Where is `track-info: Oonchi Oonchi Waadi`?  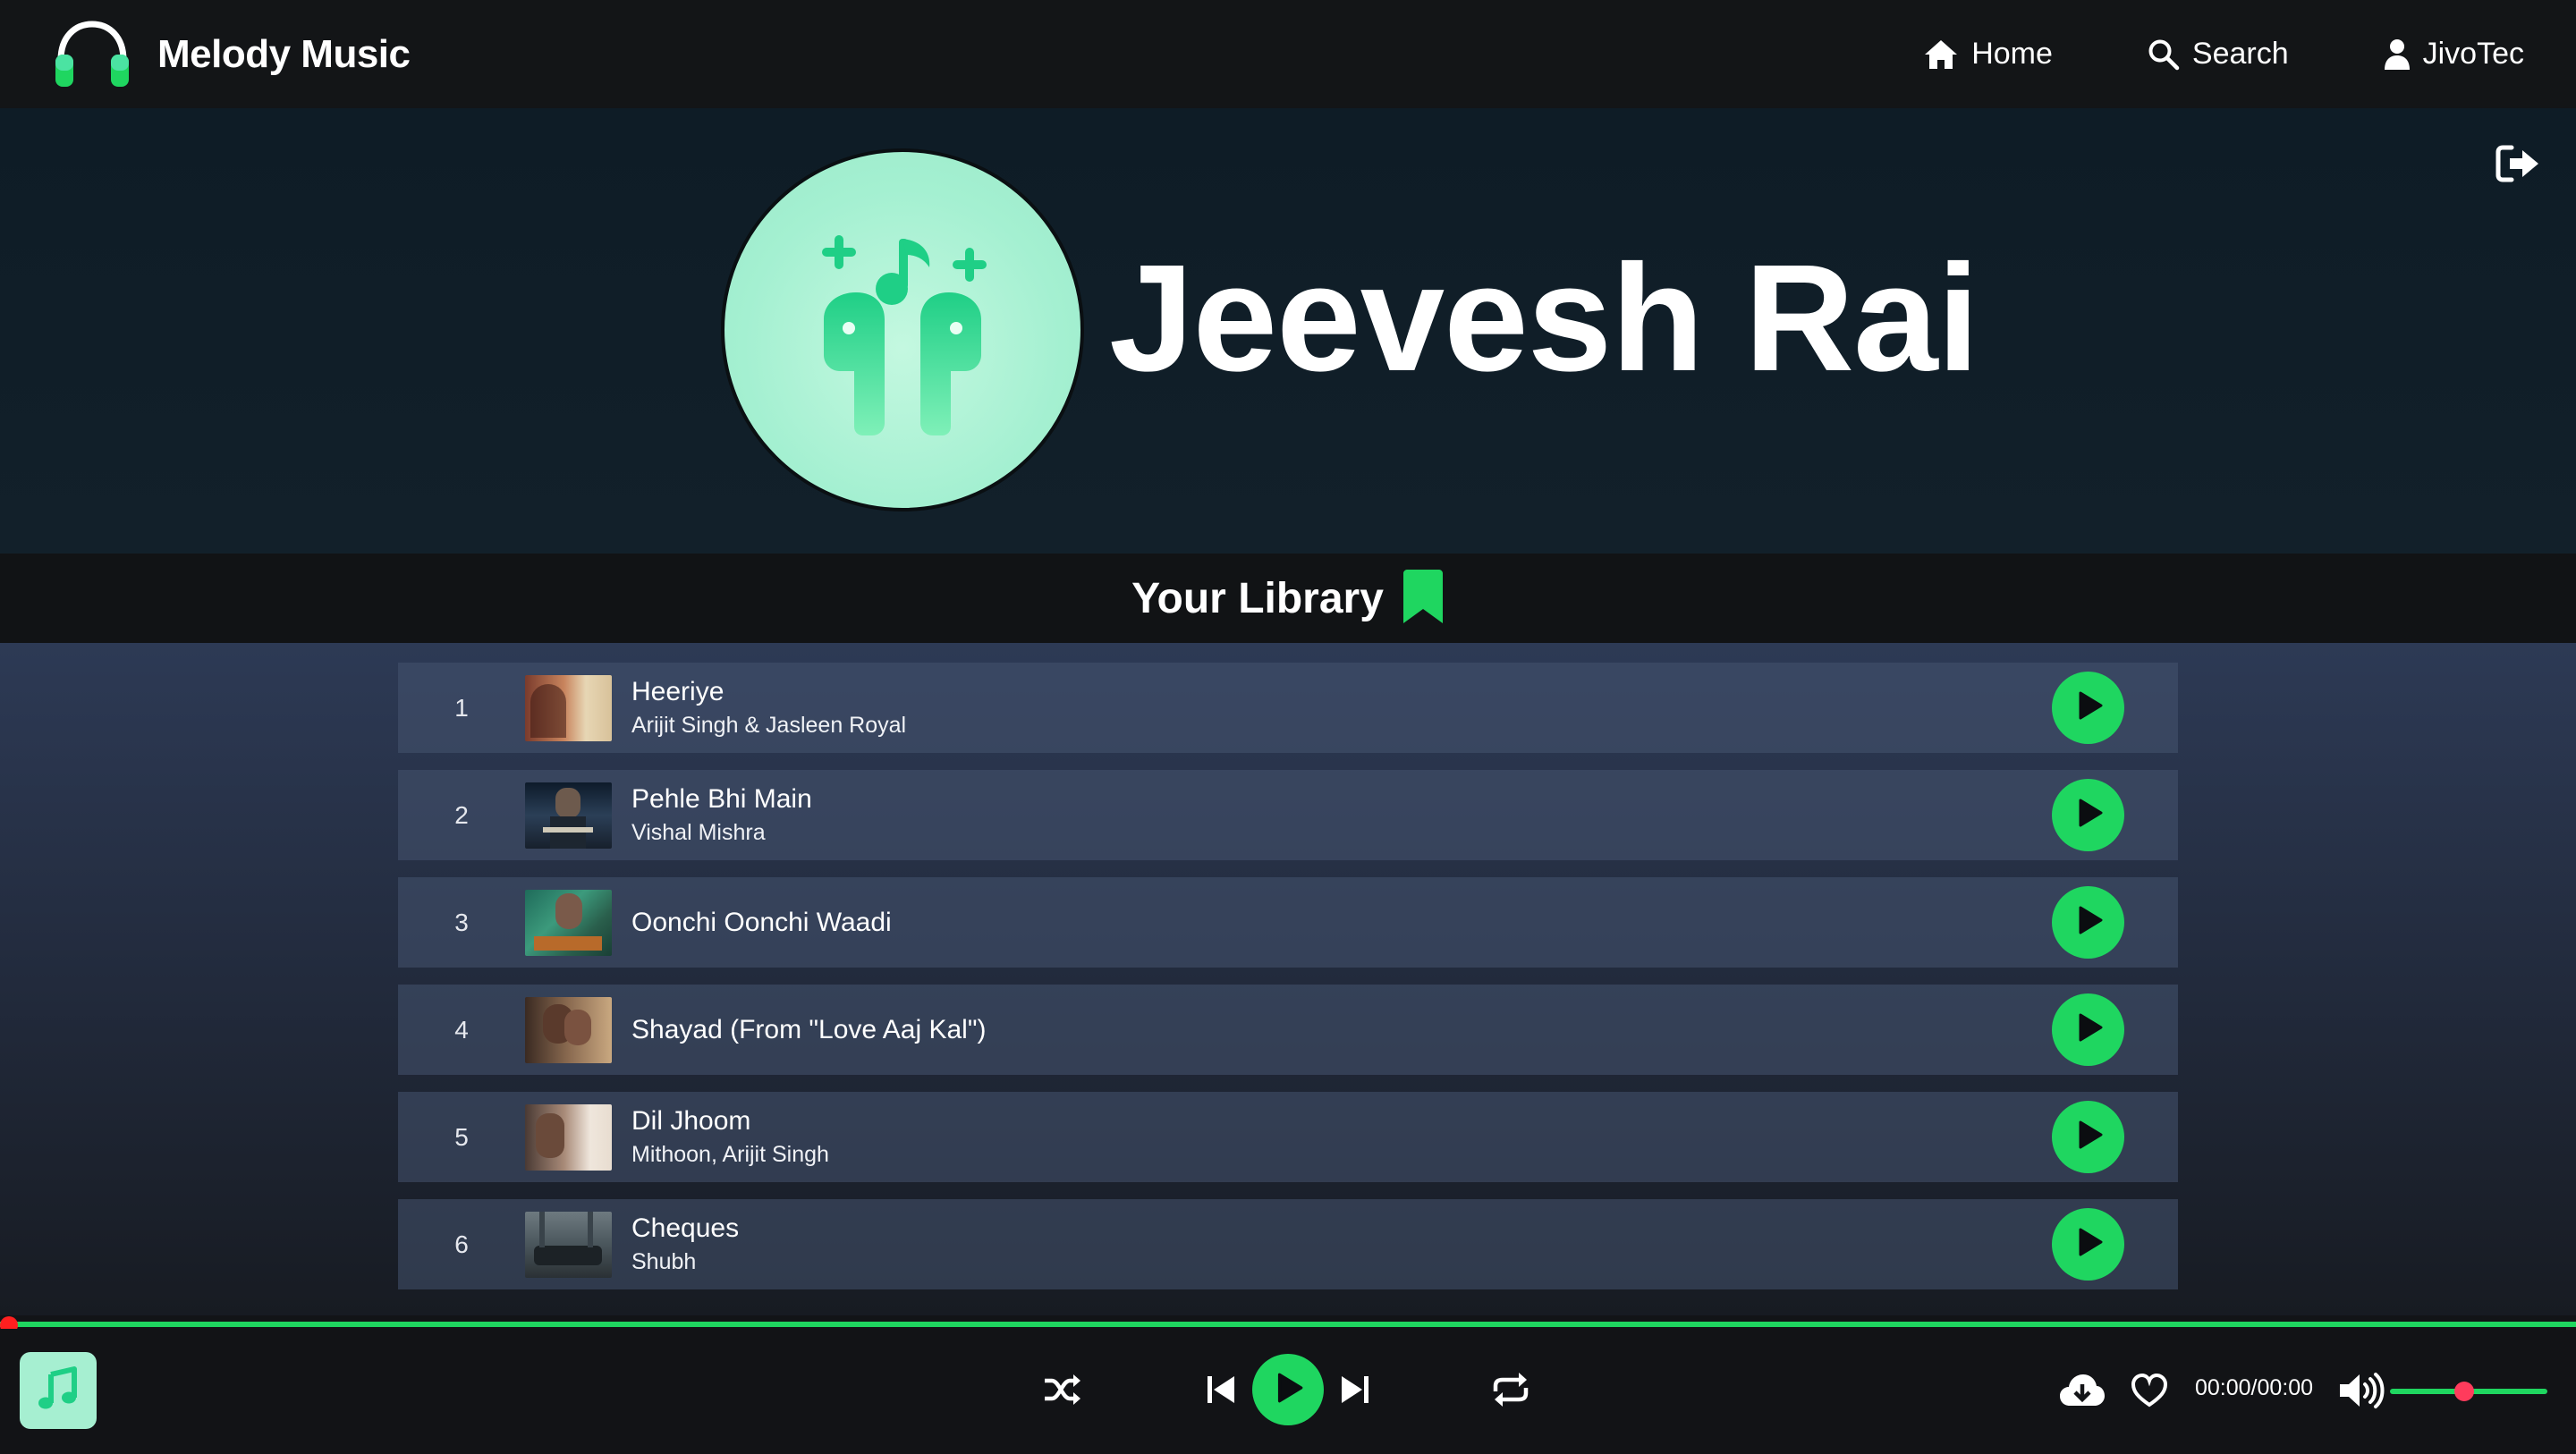 track-info: Oonchi Oonchi Waadi is located at coordinates (761, 923).